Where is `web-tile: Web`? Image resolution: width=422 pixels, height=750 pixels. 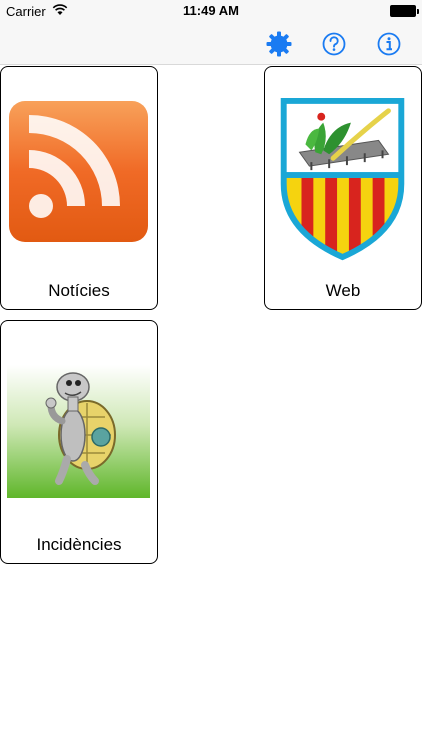
web-tile: Web is located at coordinates (343, 188).